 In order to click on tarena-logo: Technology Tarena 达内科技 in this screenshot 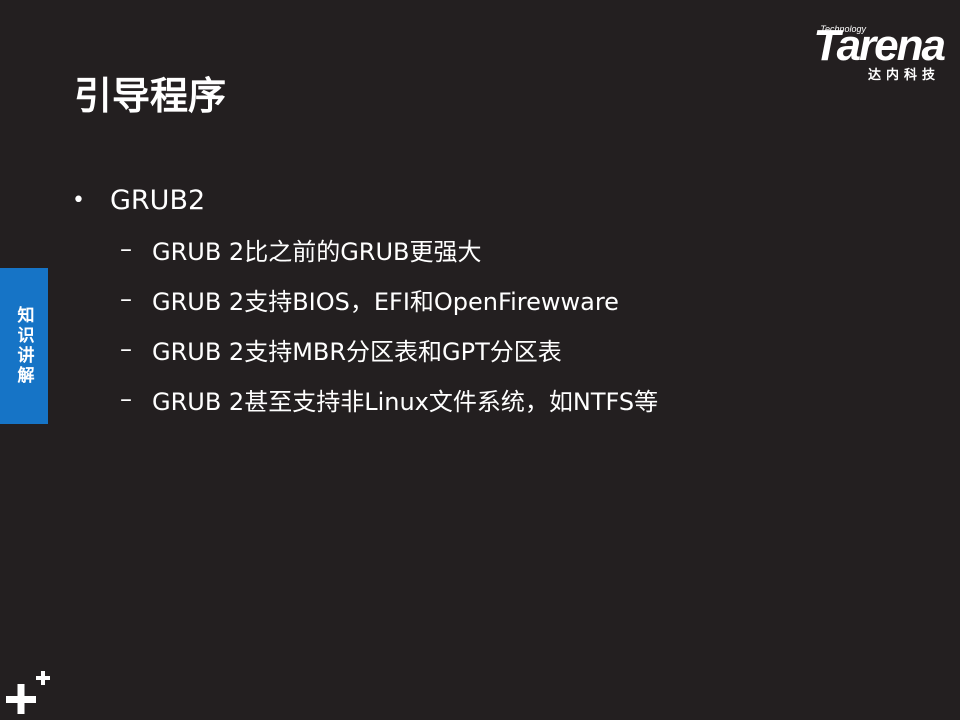, I will do `click(860, 52)`.